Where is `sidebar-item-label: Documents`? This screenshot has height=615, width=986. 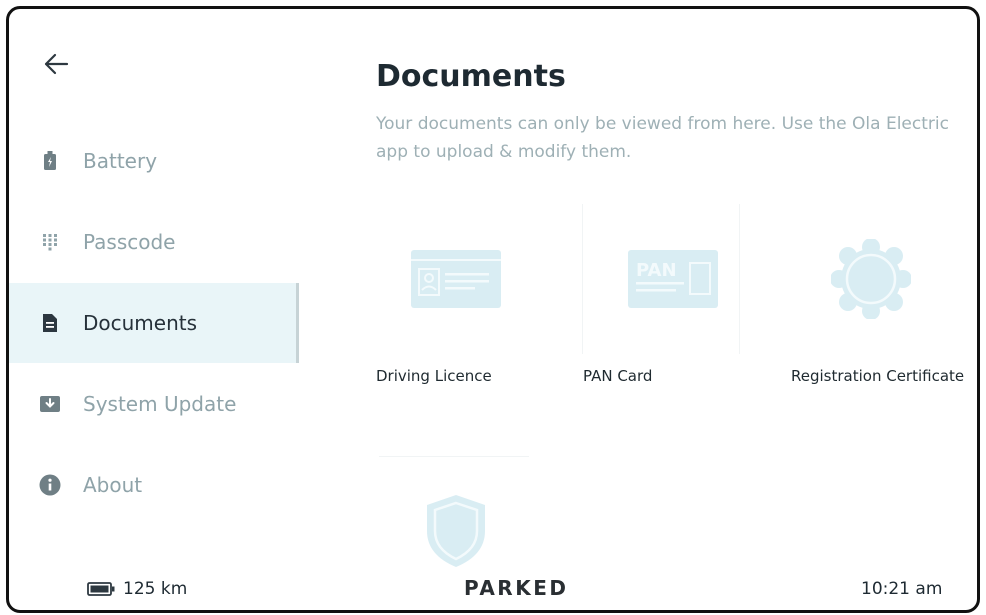 sidebar-item-label: Documents is located at coordinates (140, 323).